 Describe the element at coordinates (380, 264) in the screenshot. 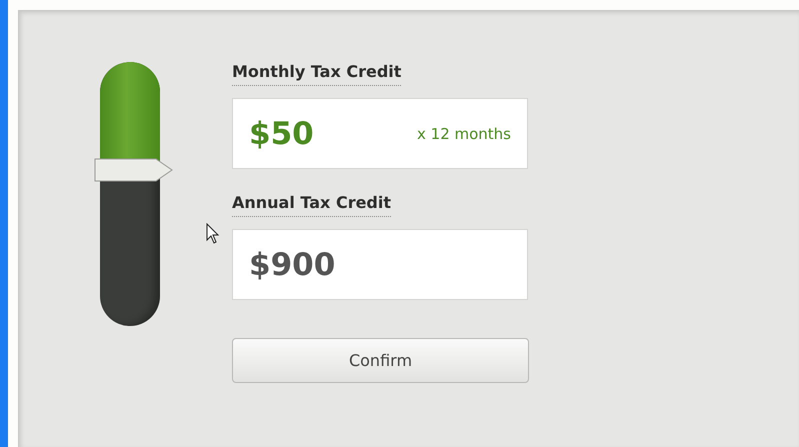

I see `amount-field: $900` at that location.